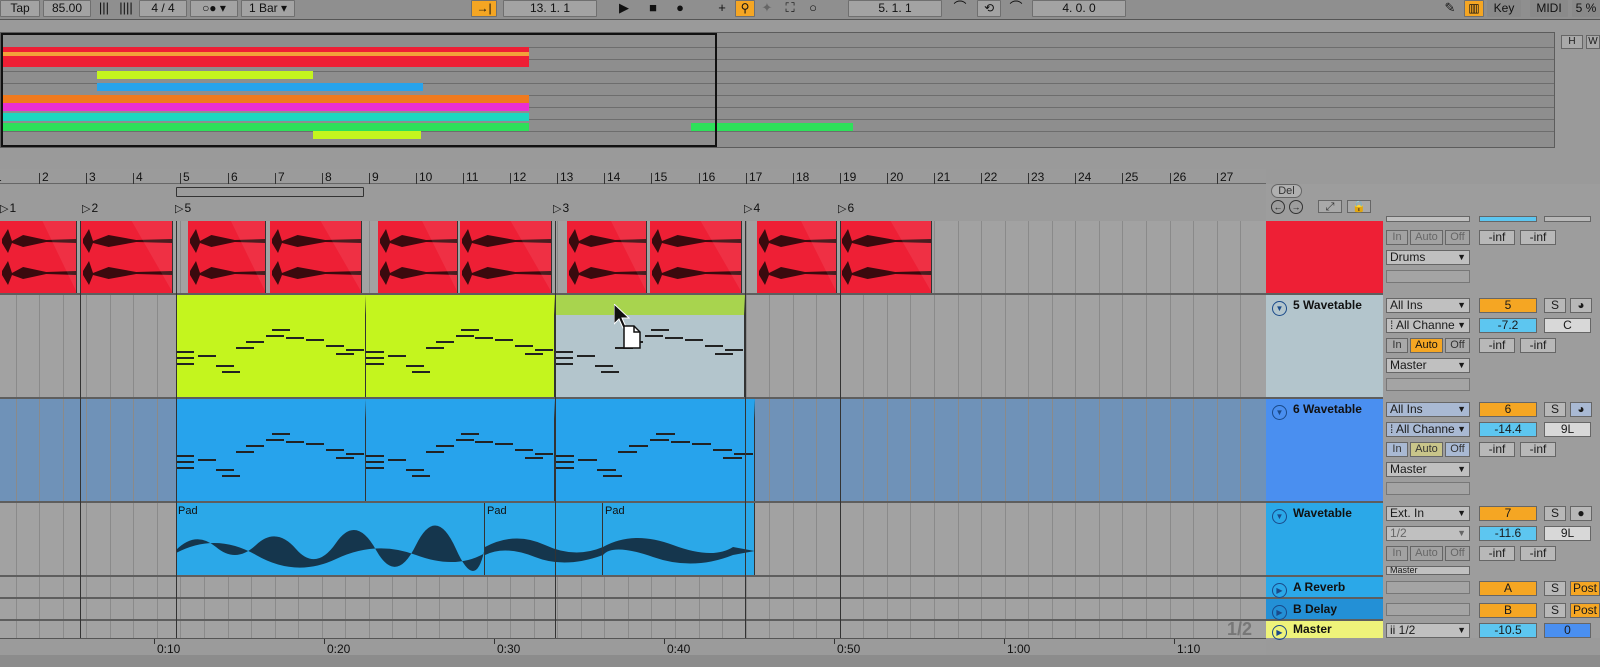 This screenshot has height=667, width=1600. I want to click on stop-icon: ■, so click(653, 8).